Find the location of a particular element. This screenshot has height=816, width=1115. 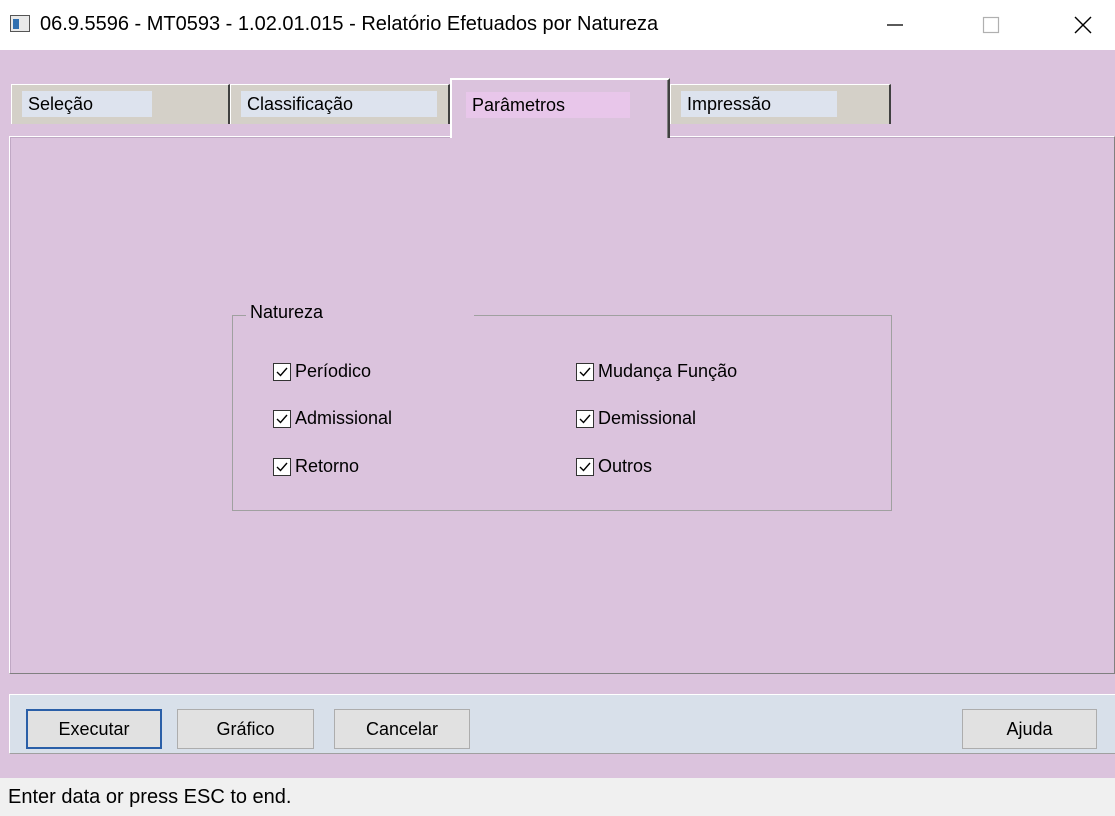

minimize-icon is located at coordinates (895, 25).